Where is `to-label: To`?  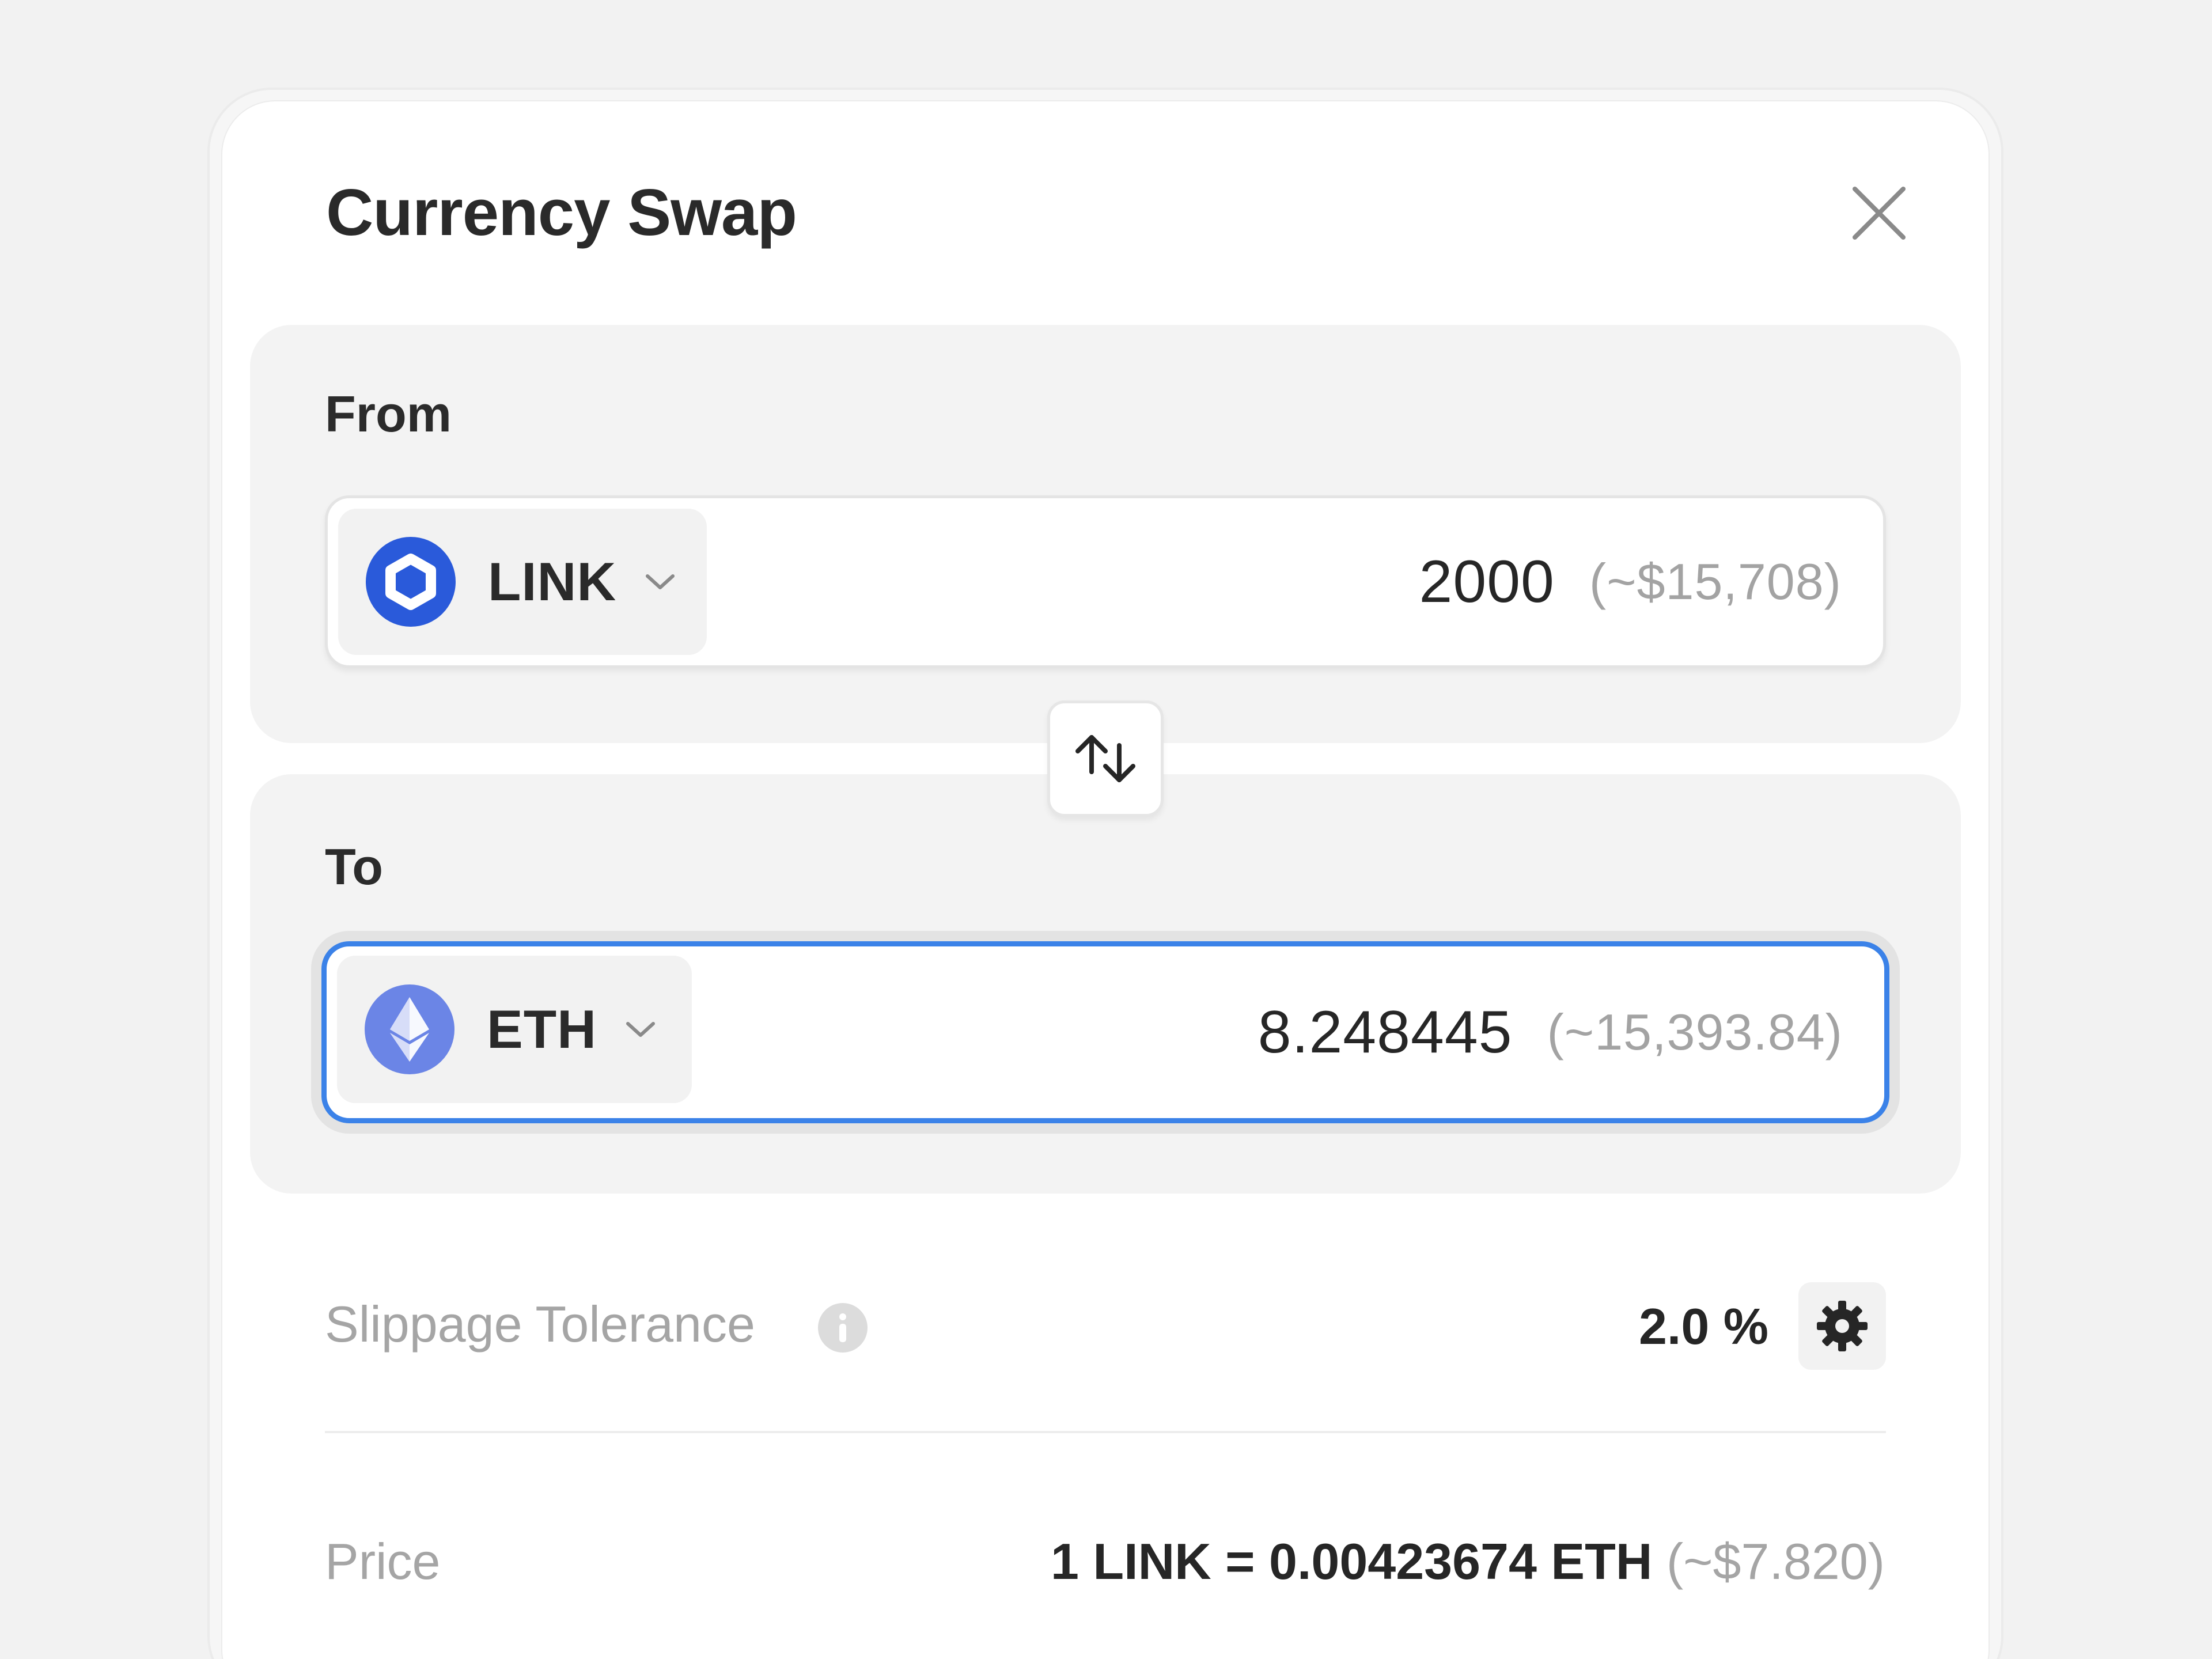 to-label: To is located at coordinates (354, 866).